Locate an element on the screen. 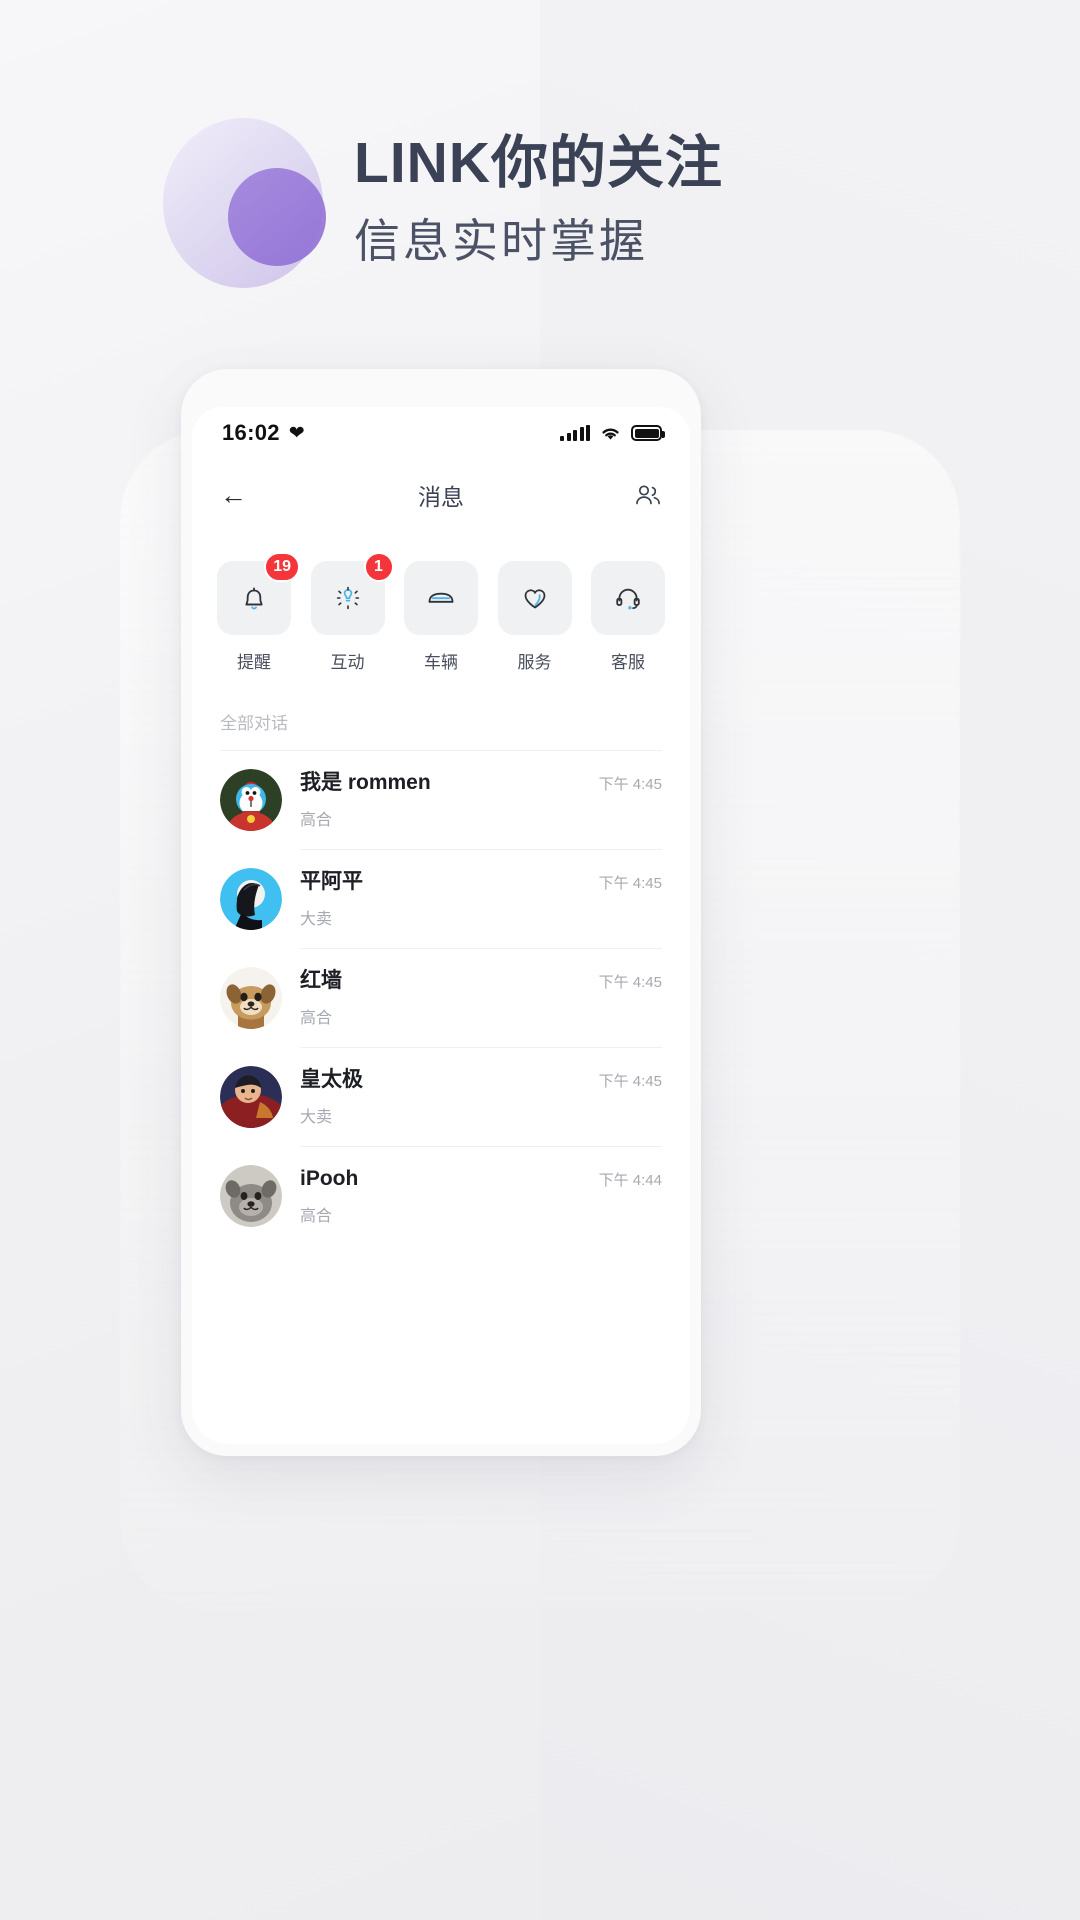  chat-list-item: 皇太极 大卖 下午 4:45 is located at coordinates (441, 1097).